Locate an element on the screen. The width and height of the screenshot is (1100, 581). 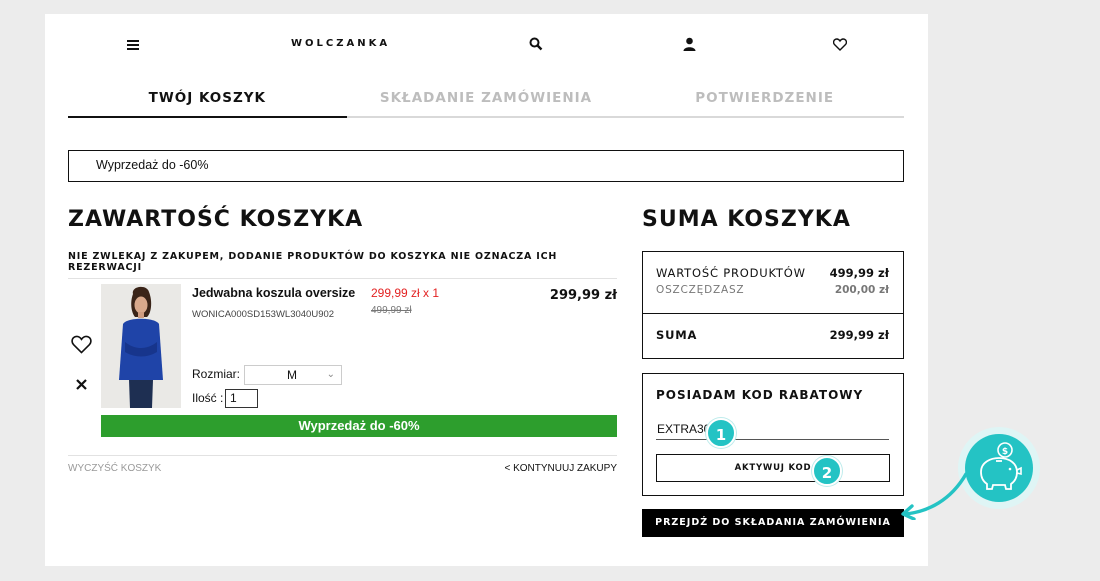
size-value: M is located at coordinates (292, 375).